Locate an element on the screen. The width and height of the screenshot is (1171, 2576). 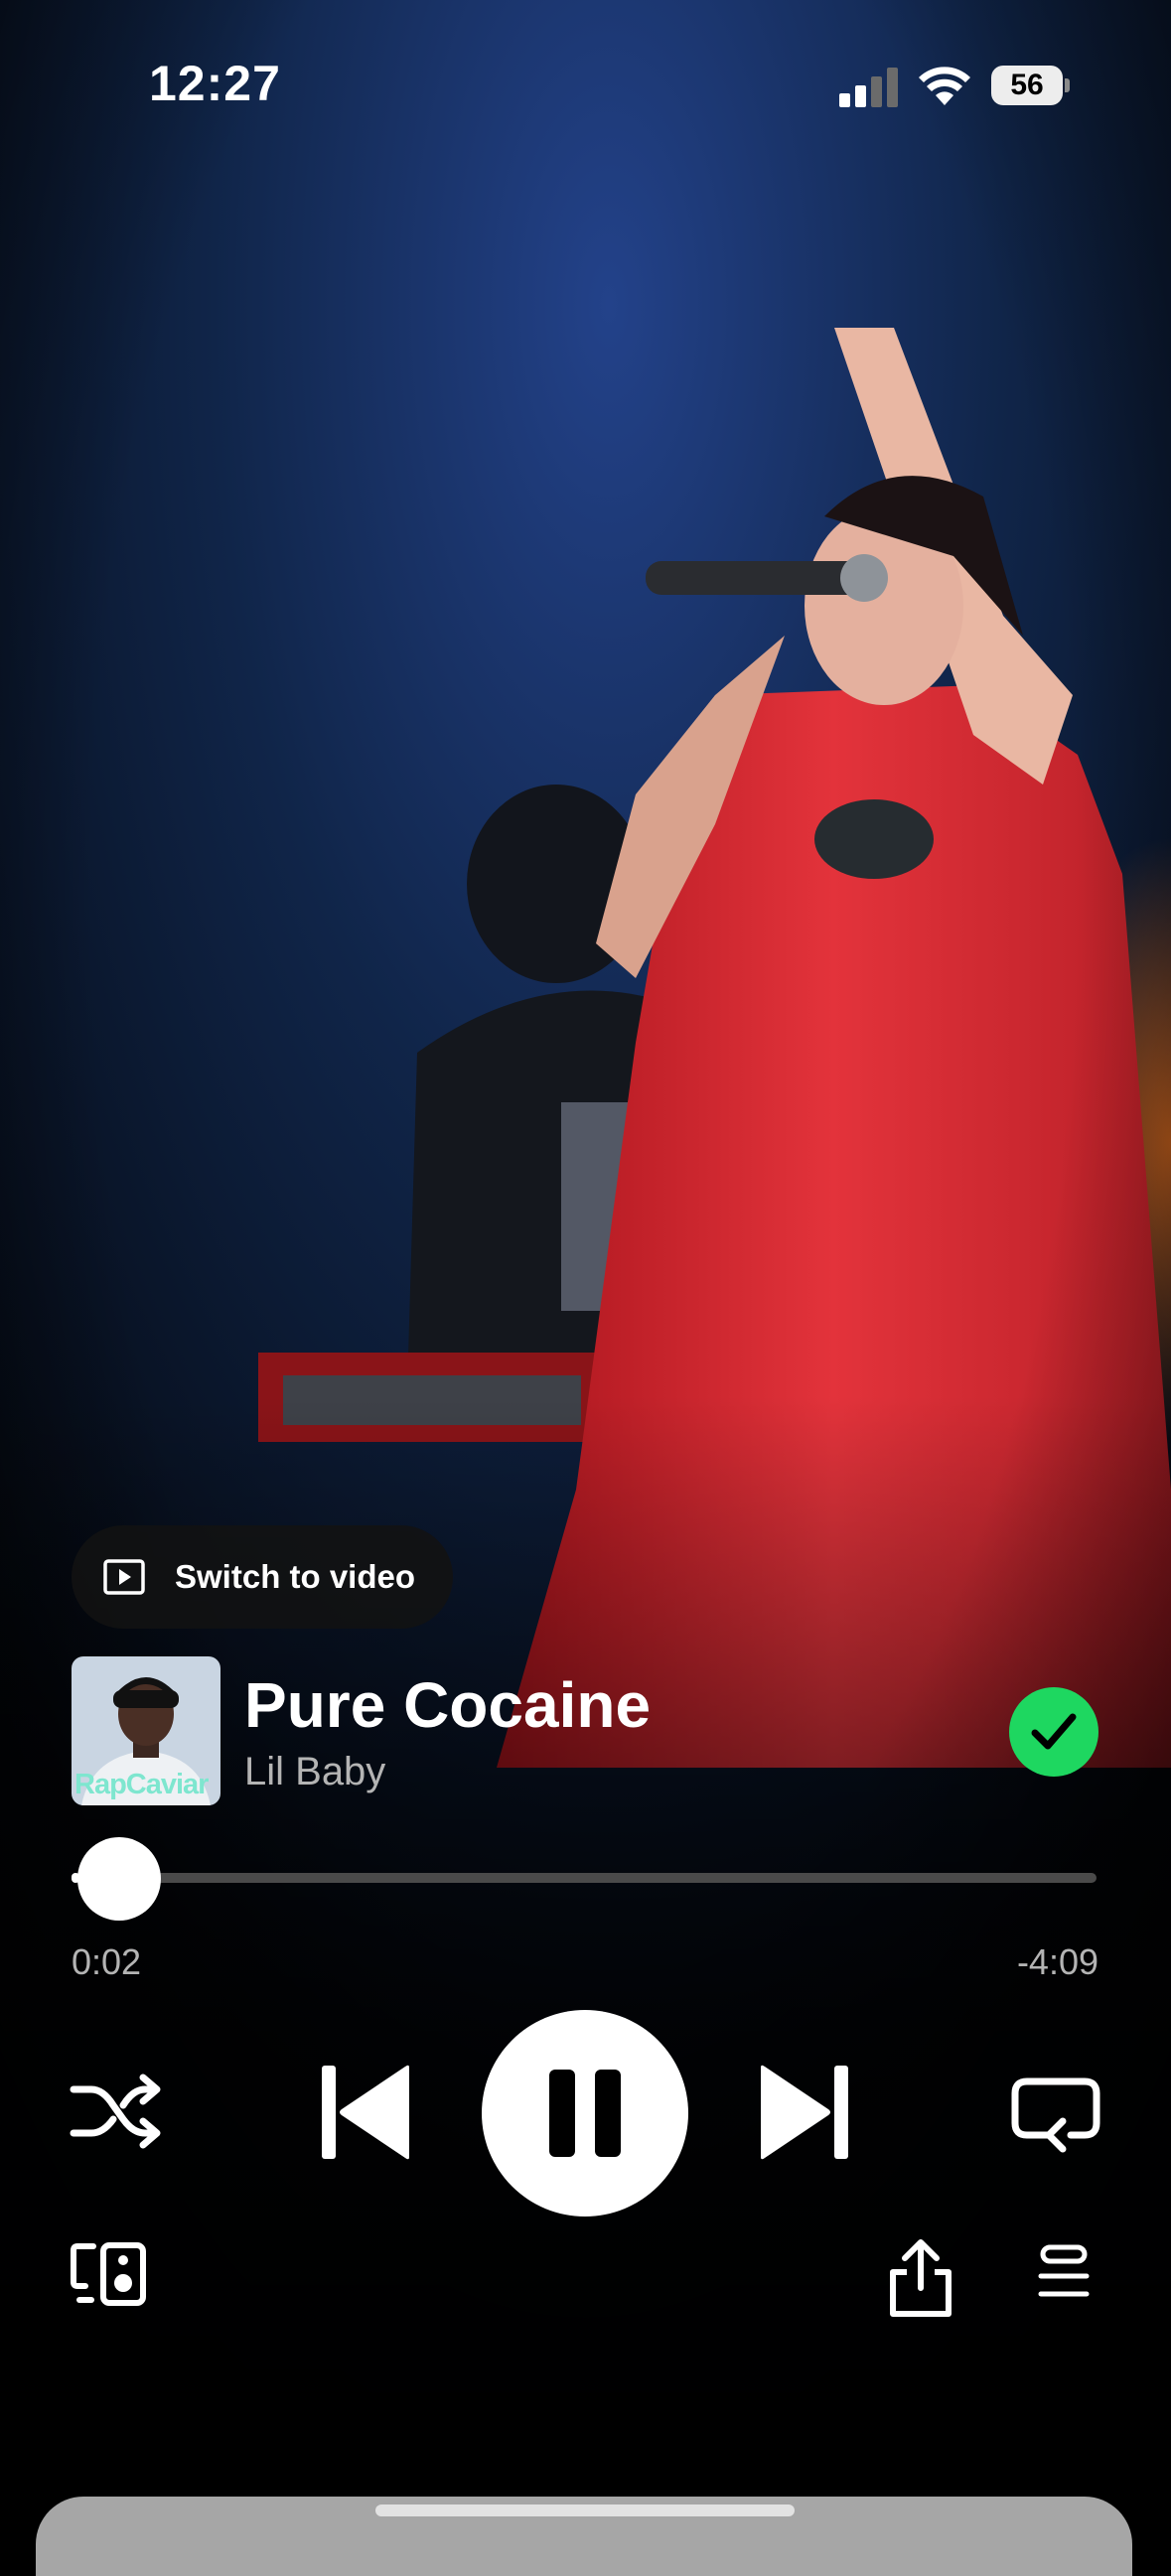
share-button is located at coordinates (920, 2277).